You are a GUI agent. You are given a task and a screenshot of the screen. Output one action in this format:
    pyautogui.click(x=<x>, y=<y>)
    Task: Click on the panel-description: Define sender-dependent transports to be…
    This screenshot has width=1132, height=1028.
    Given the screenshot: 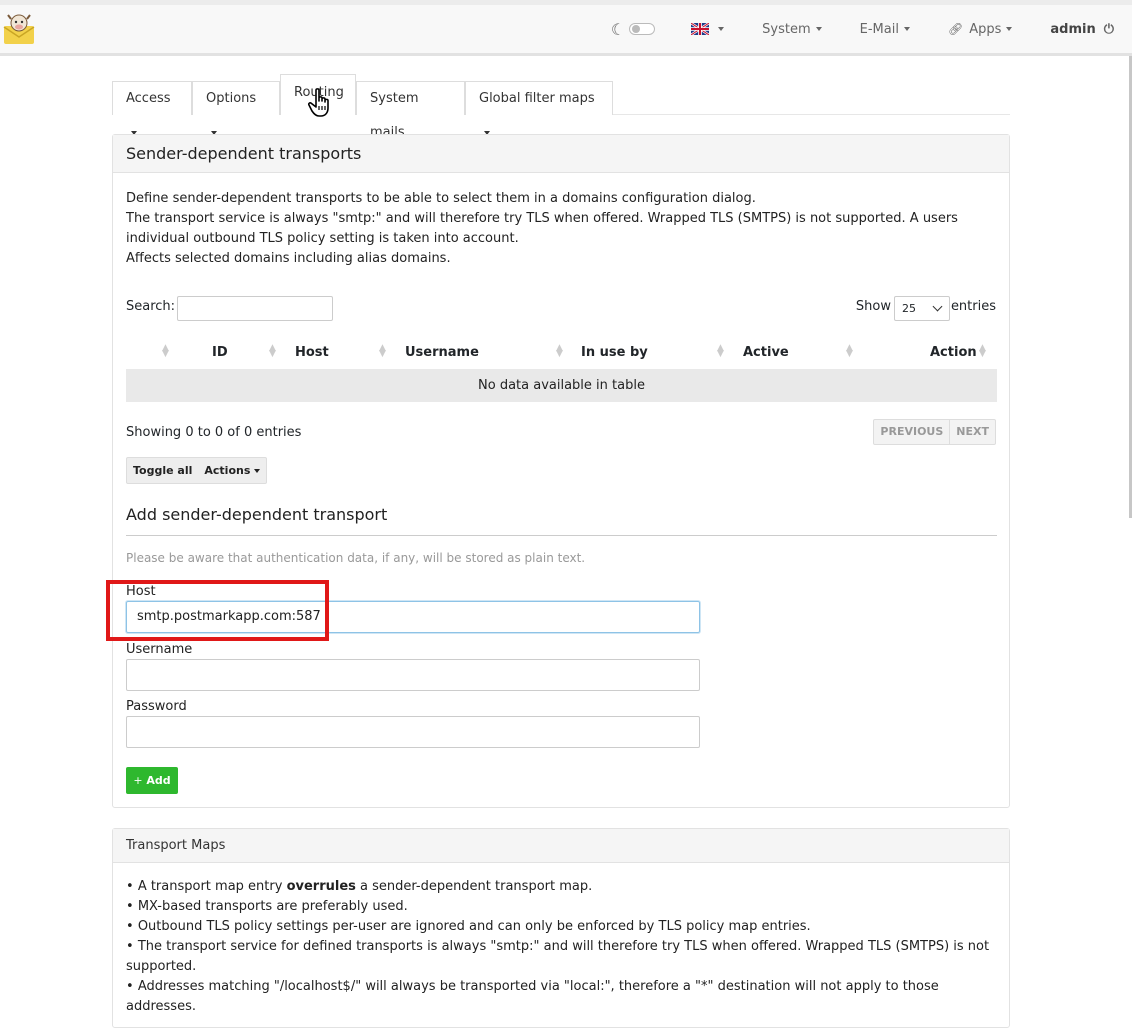 What is the action you would take?
    pyautogui.click(x=561, y=229)
    